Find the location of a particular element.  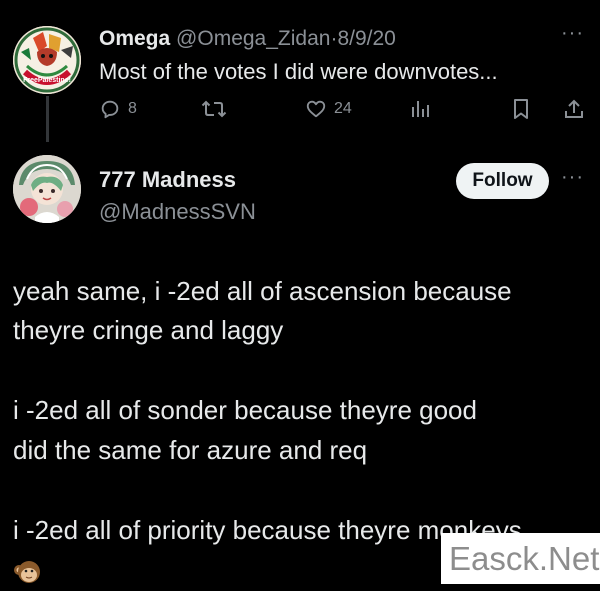

views-action is located at coordinates (420, 109).